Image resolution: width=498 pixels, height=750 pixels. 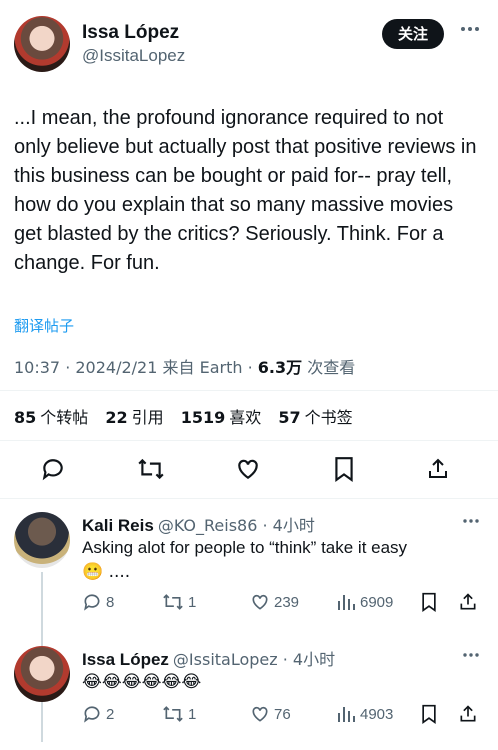 I want to click on reply-count: 2, so click(x=110, y=714).